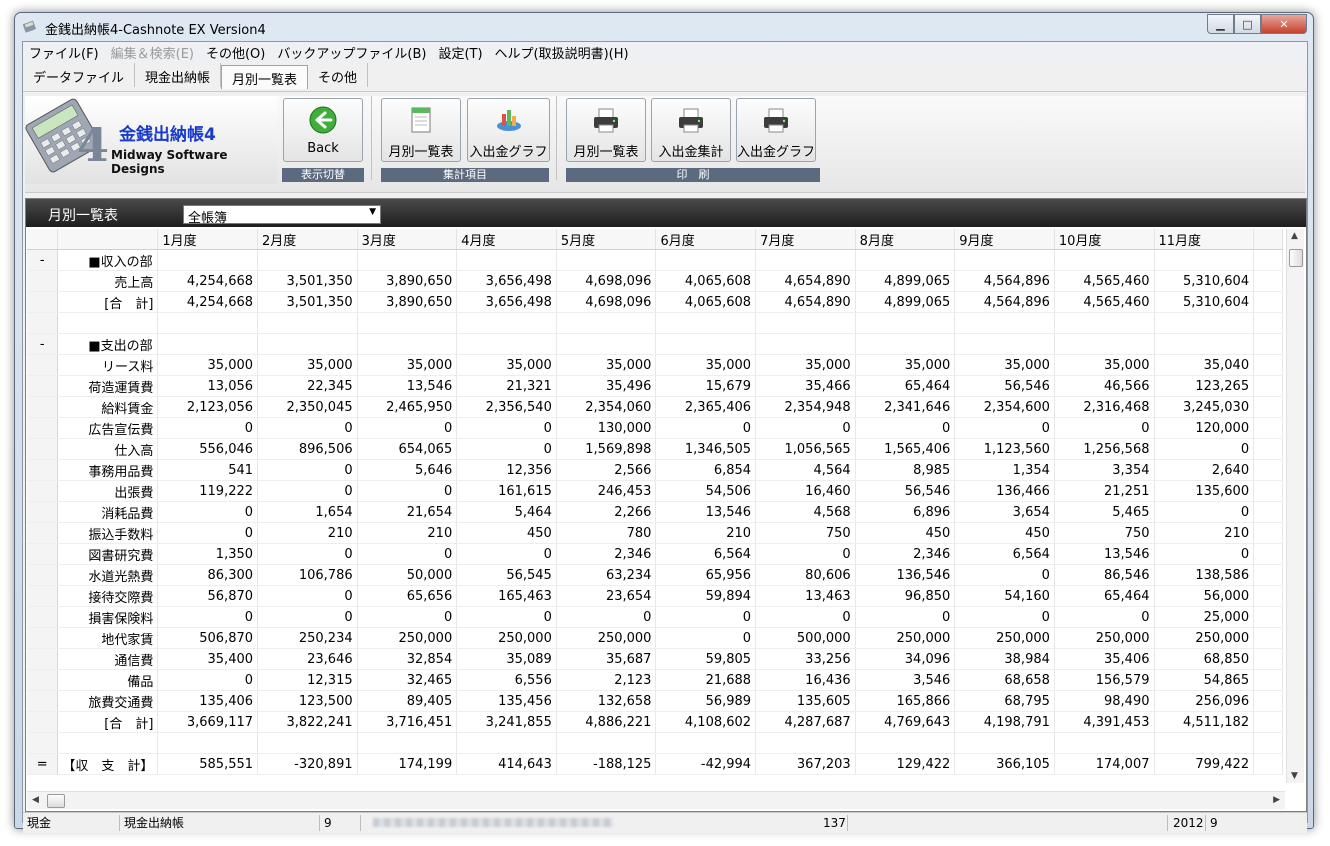 The width and height of the screenshot is (1330, 846). I want to click on column-header: 9月度, so click(1004, 239).